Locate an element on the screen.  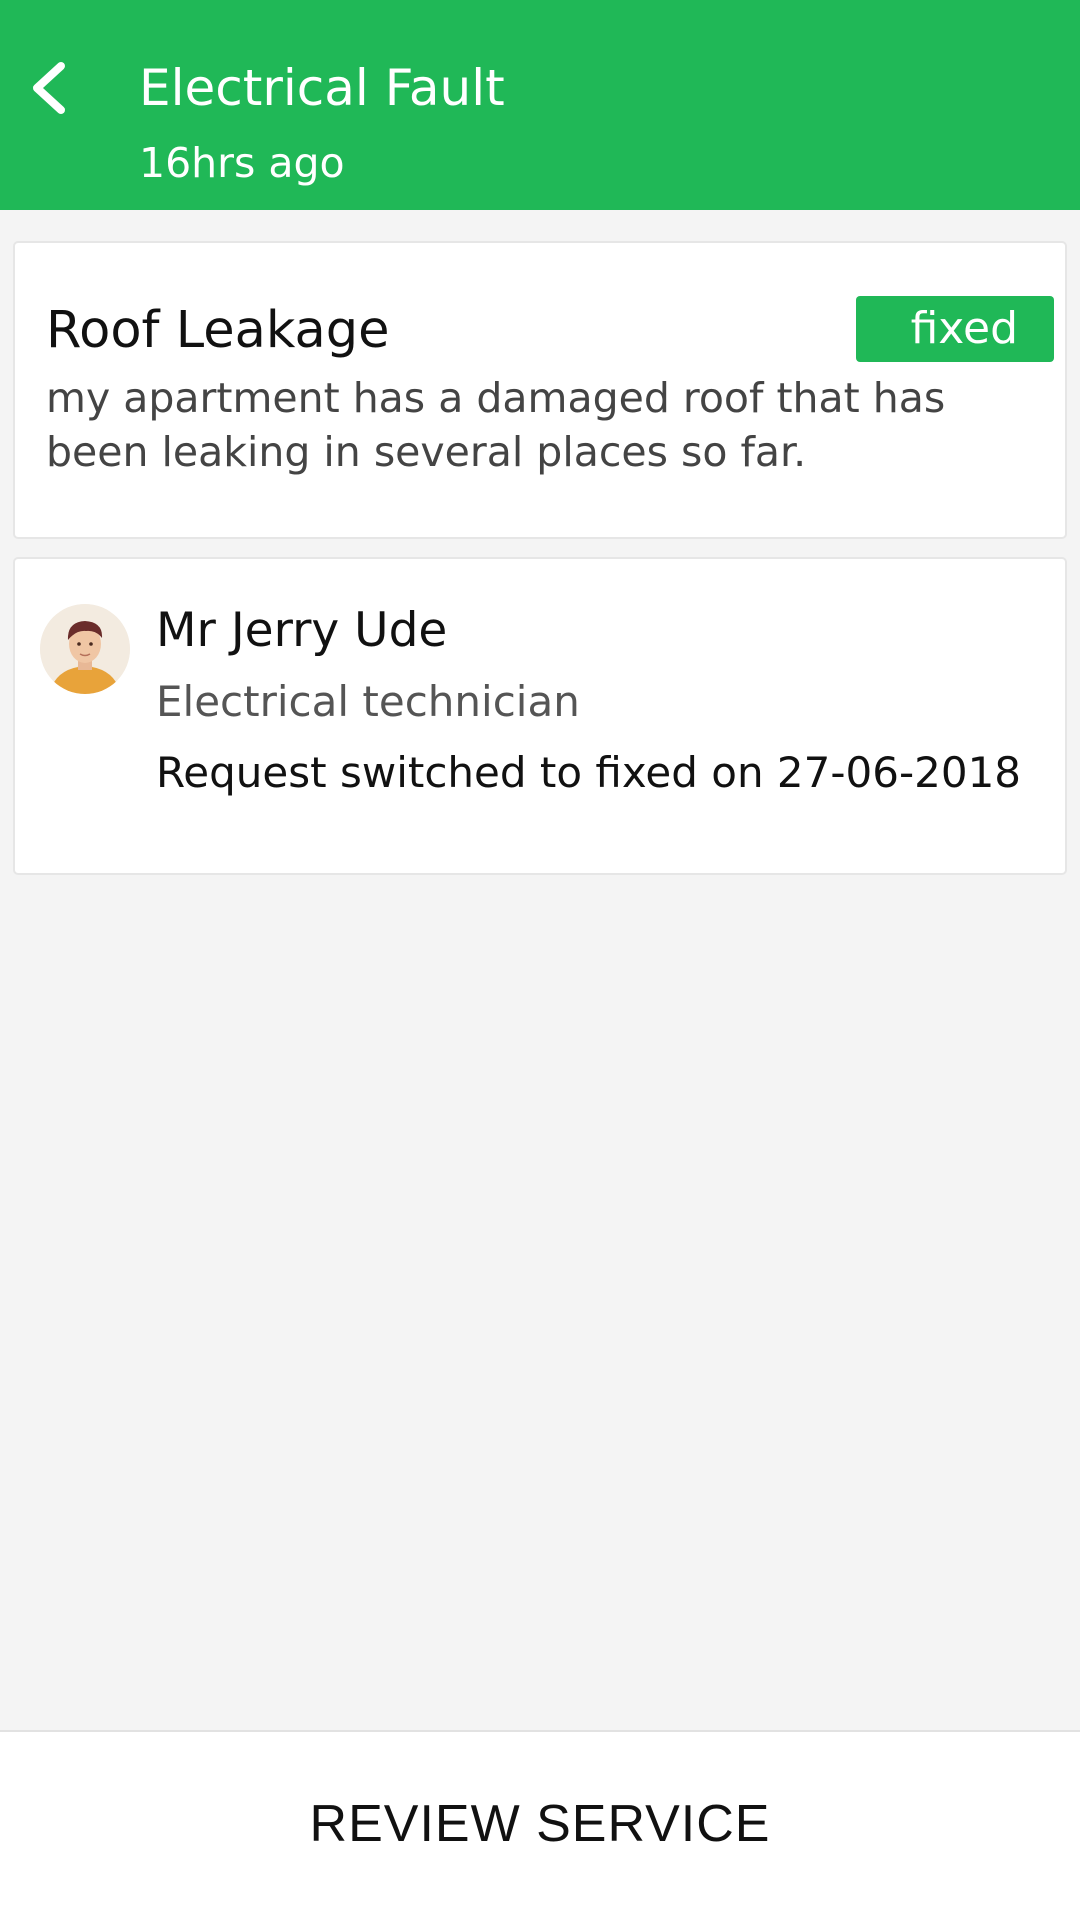
technician-role: Electrical technician is located at coordinates (368, 701).